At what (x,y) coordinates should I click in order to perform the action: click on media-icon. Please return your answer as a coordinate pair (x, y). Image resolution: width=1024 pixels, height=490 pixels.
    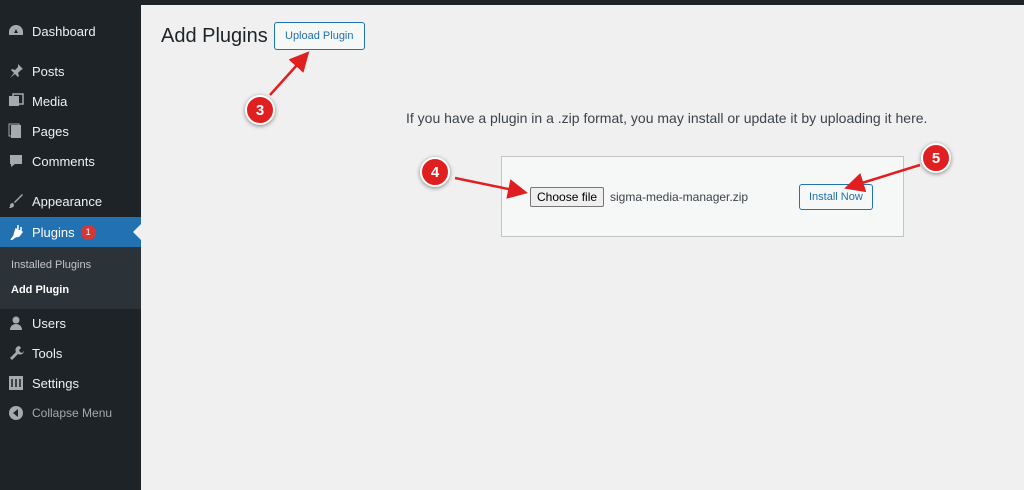
    Looking at the image, I should click on (16, 101).